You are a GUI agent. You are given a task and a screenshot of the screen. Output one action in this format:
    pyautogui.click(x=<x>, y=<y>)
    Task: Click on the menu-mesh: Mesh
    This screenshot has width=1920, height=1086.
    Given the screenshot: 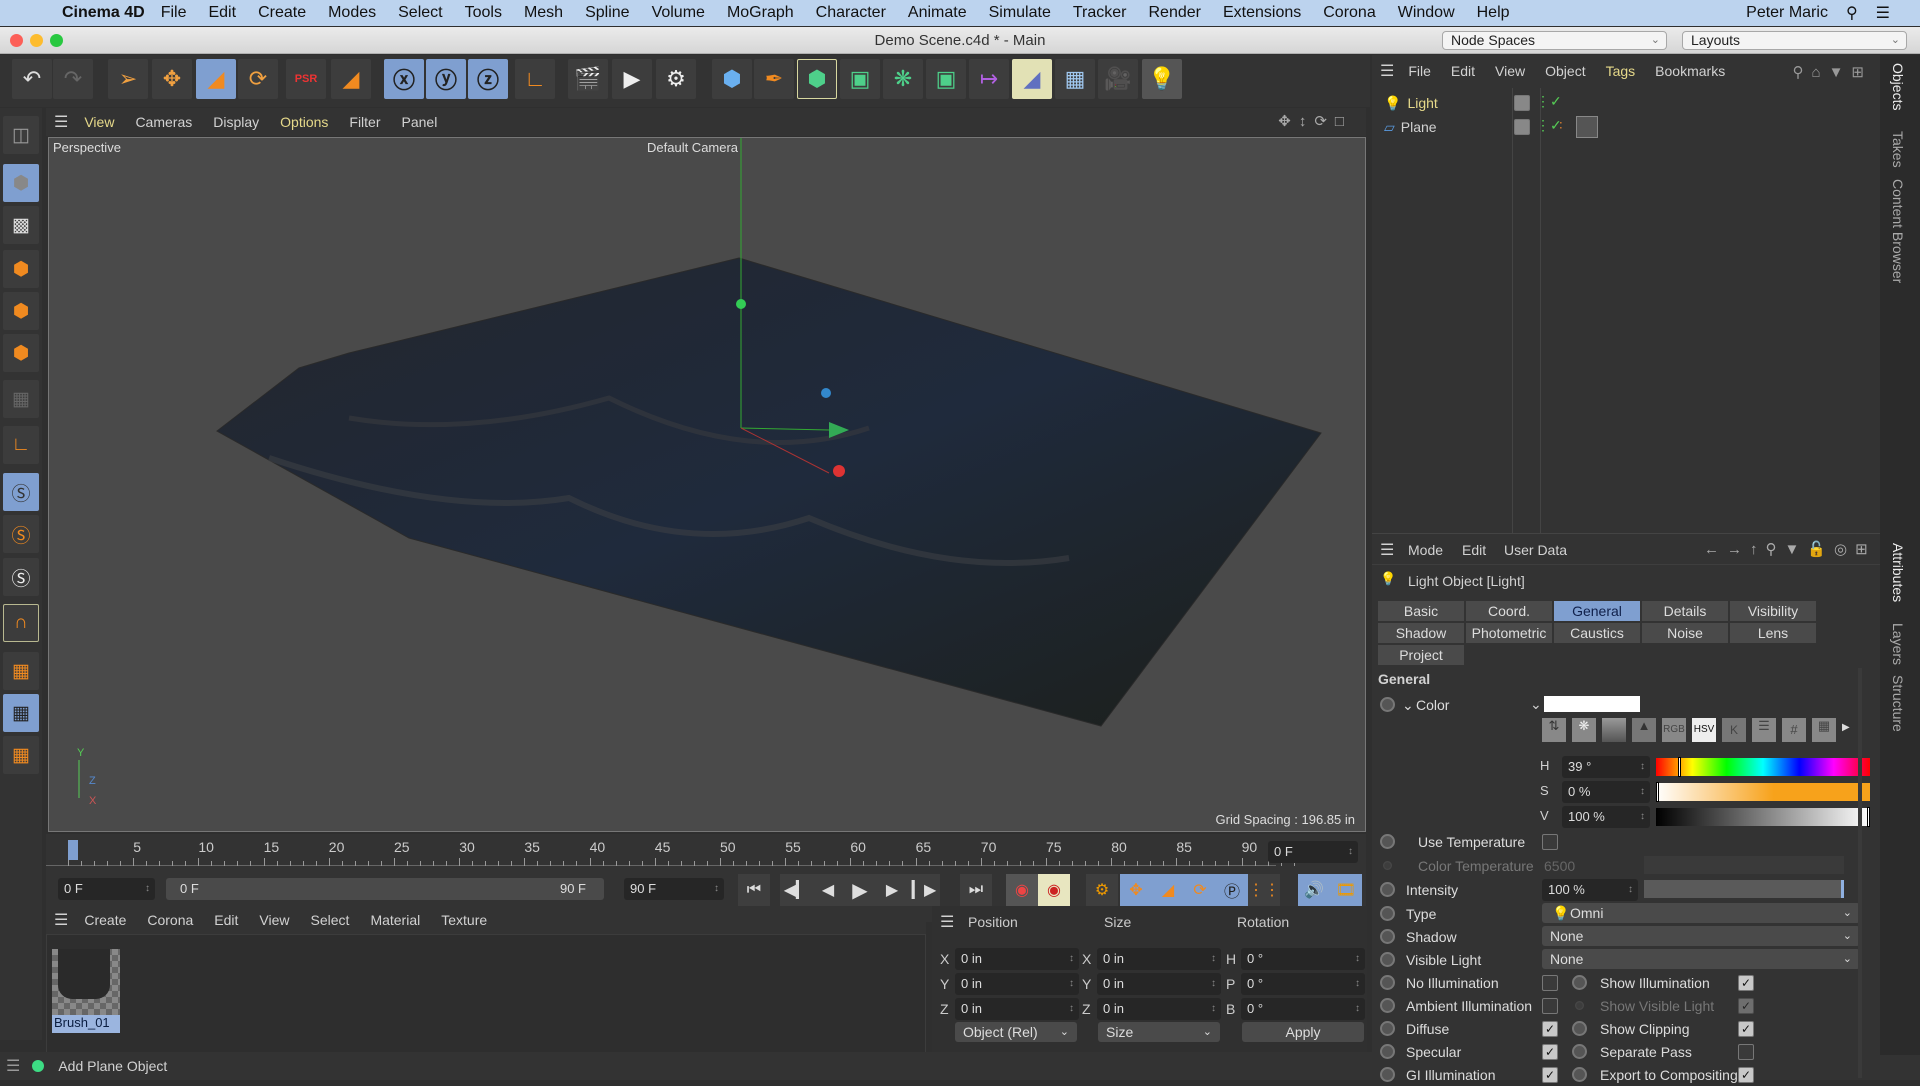 What is the action you would take?
    pyautogui.click(x=543, y=13)
    